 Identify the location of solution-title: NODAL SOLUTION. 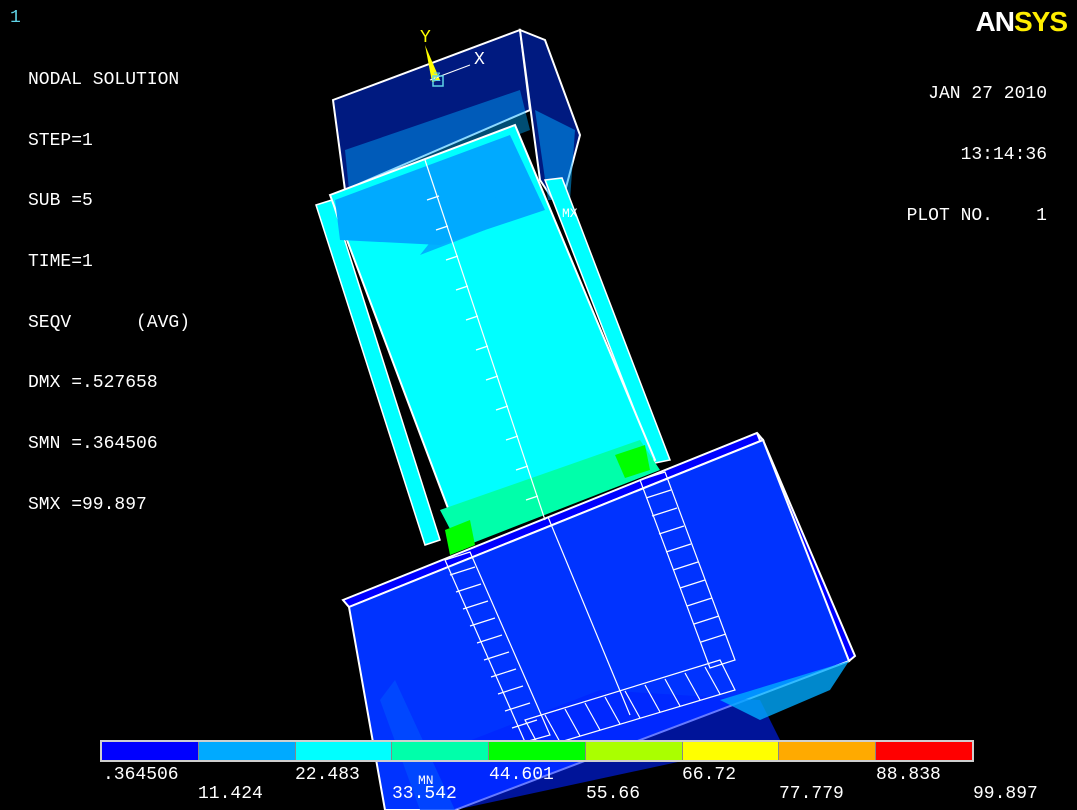
(104, 80).